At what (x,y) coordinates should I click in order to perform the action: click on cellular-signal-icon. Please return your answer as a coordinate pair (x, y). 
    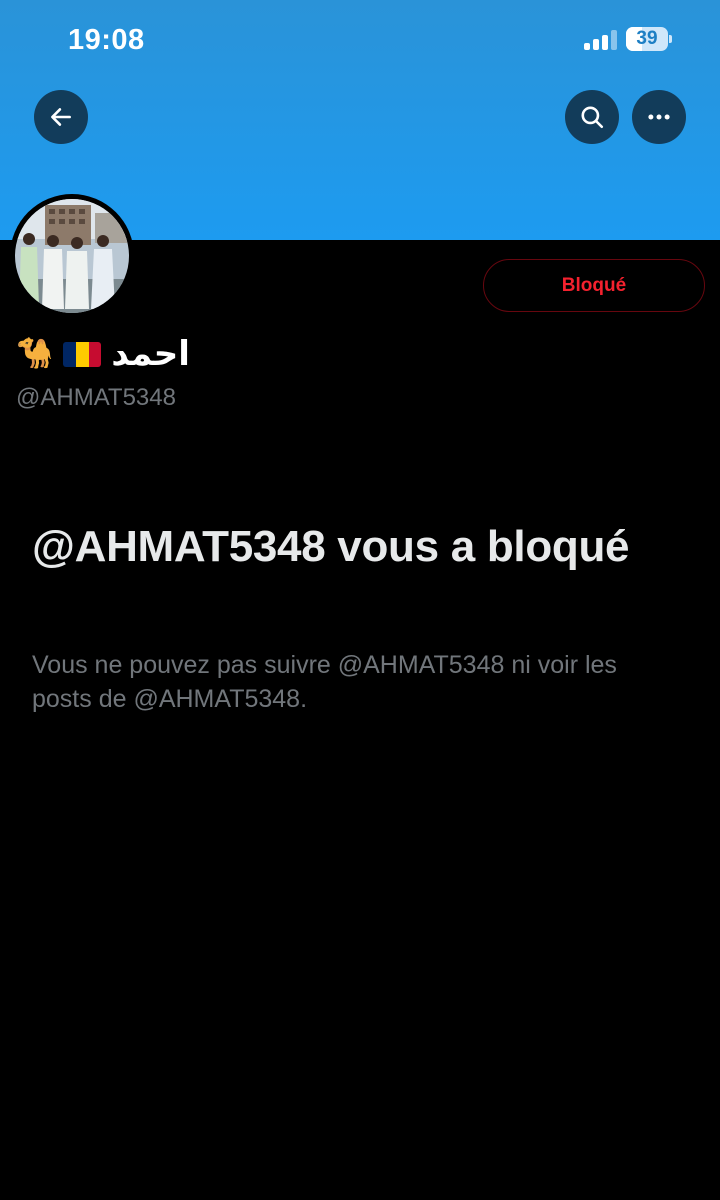
    Looking at the image, I should click on (601, 40).